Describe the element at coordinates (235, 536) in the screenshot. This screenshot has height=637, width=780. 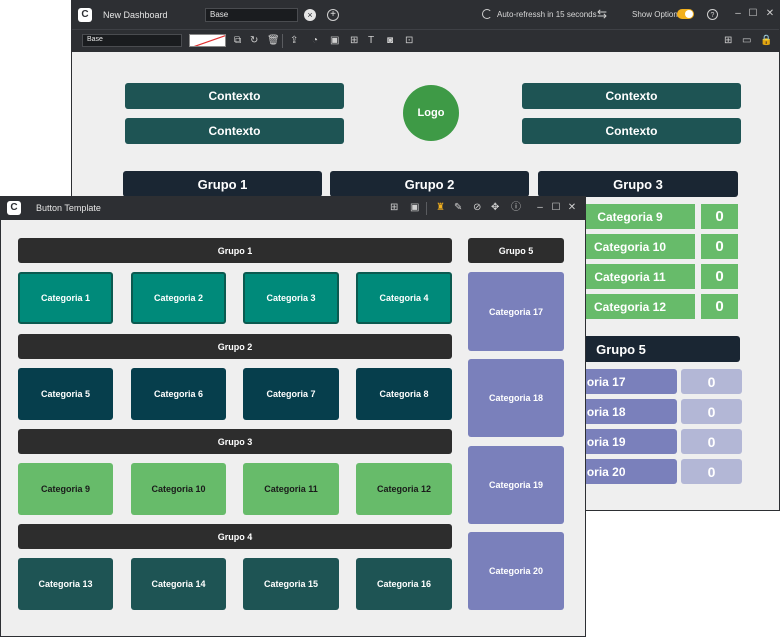
I see `group-header: Grupo 4` at that location.